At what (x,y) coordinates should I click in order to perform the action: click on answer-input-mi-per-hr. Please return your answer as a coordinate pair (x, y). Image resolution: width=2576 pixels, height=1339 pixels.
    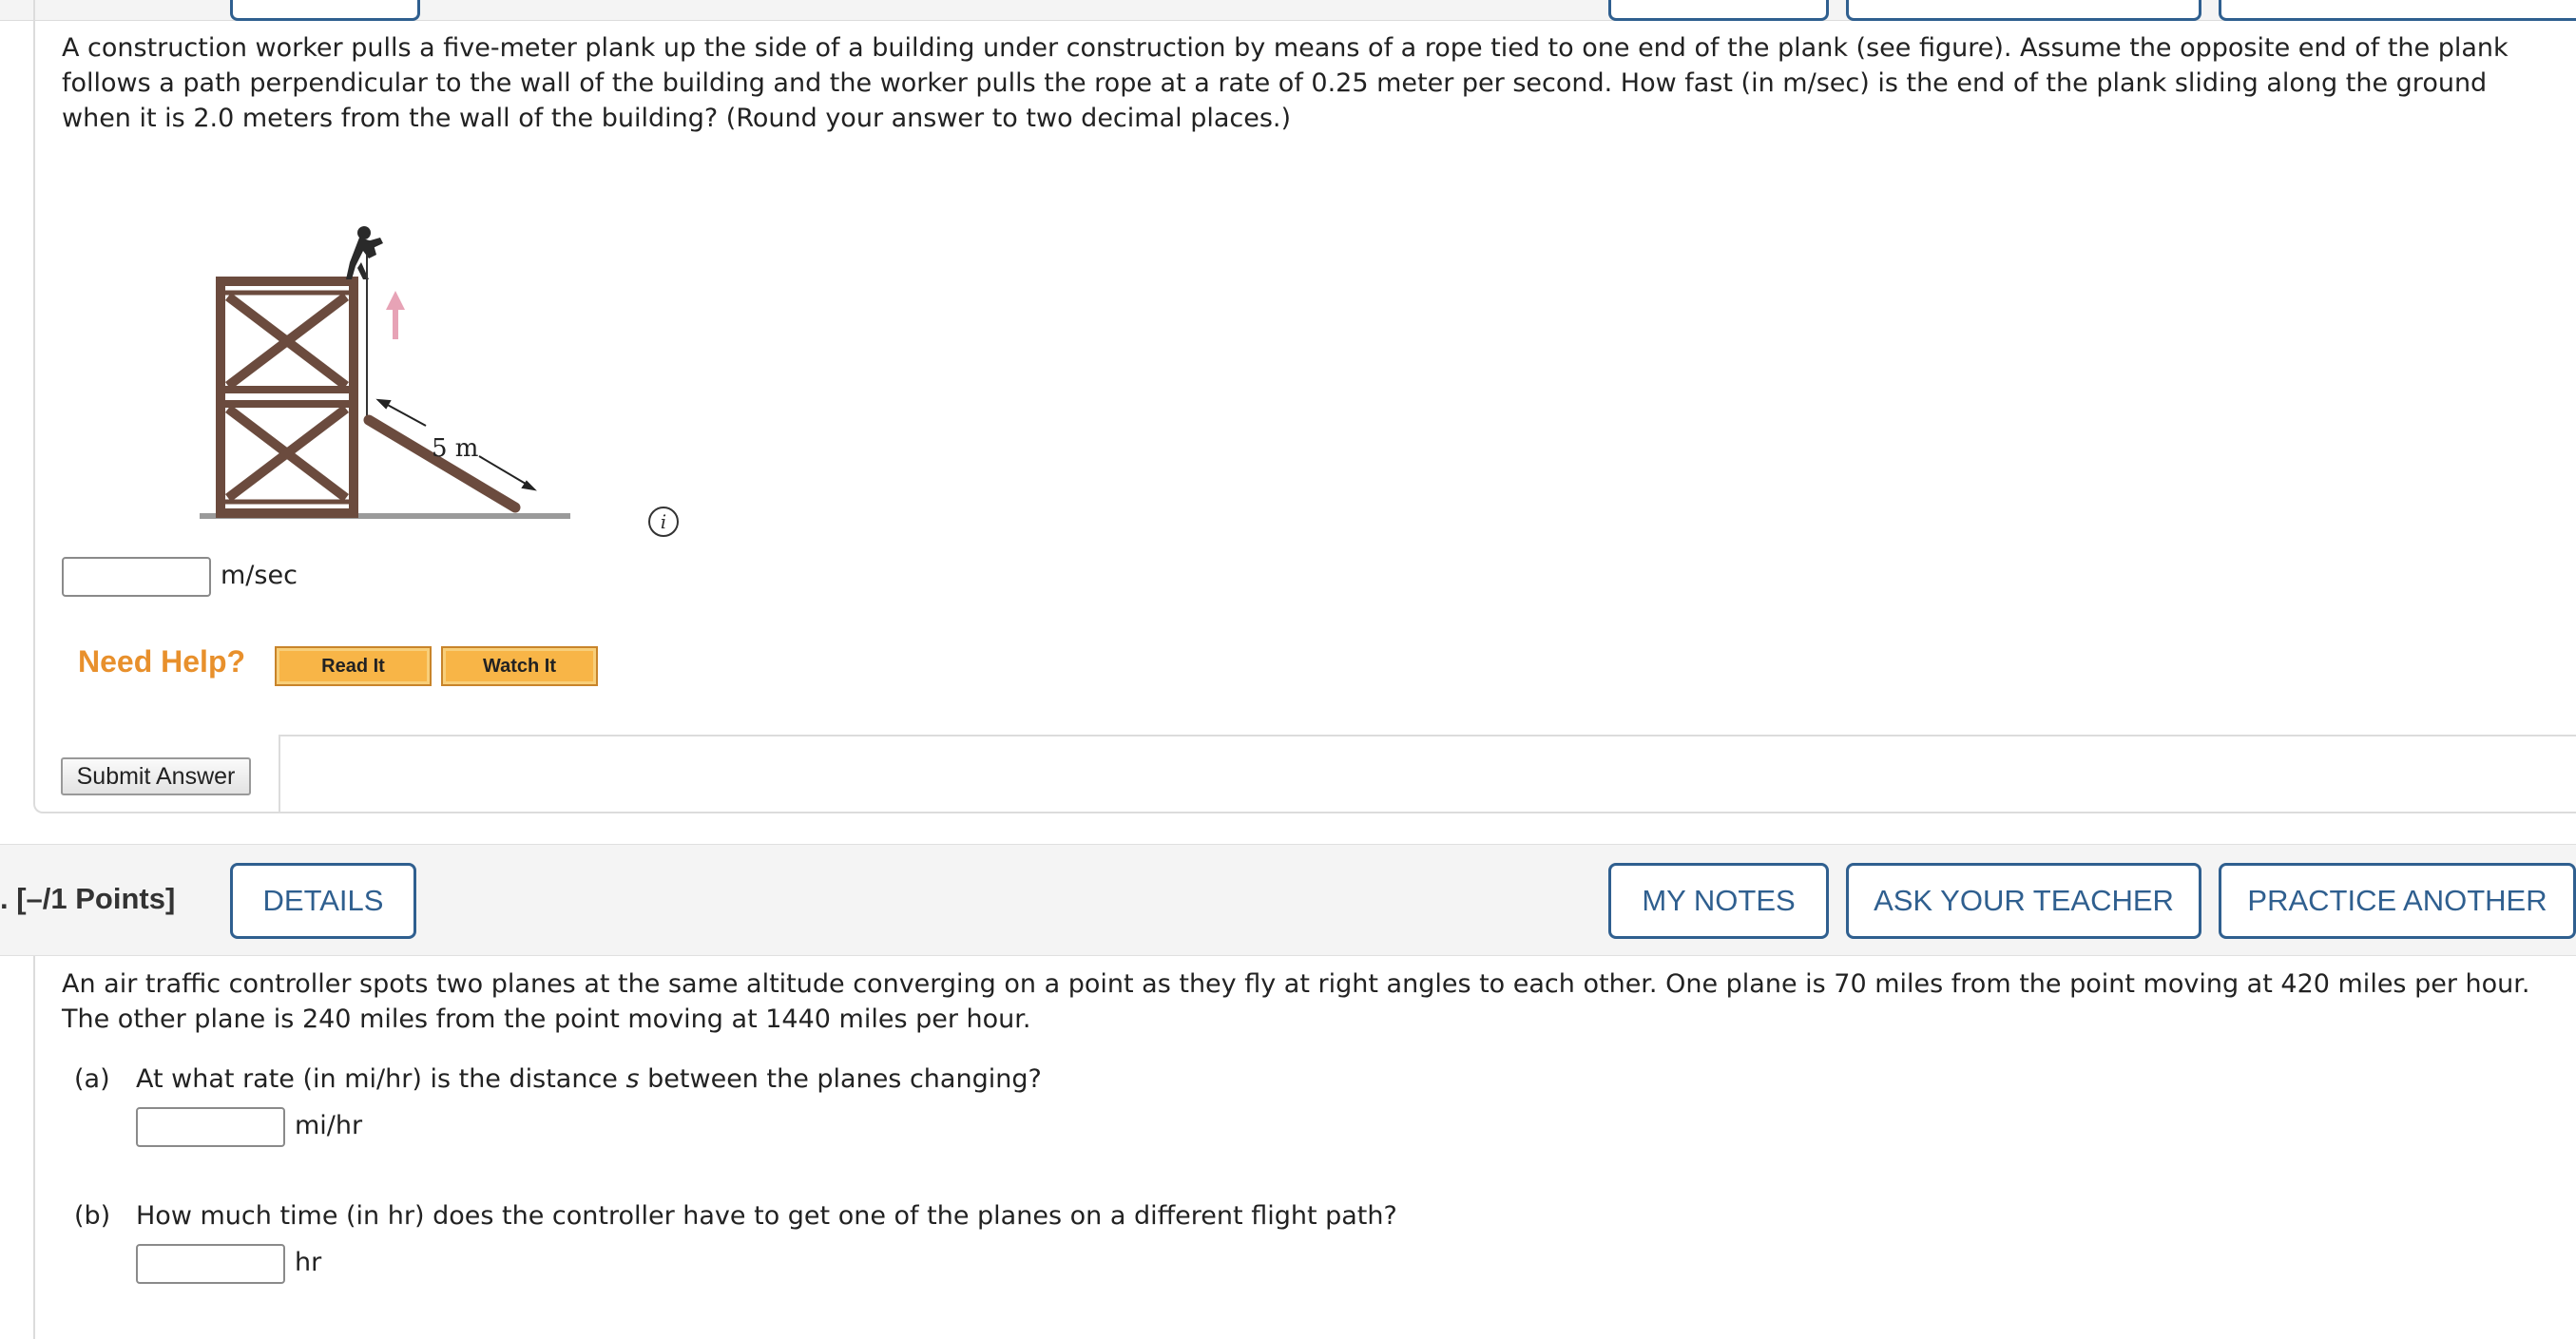
    Looking at the image, I should click on (210, 1127).